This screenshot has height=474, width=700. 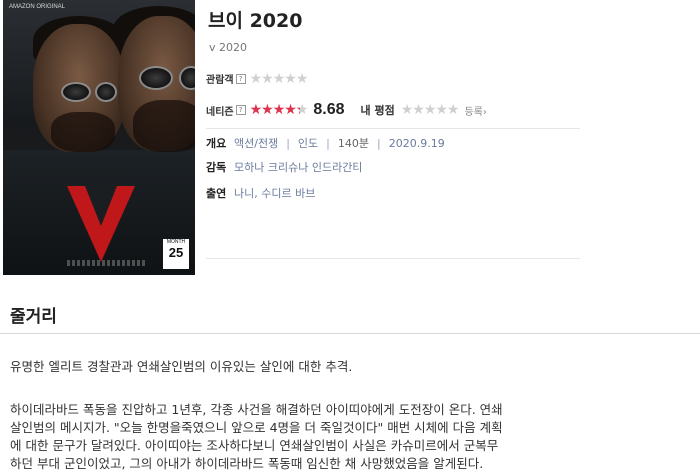 What do you see at coordinates (377, 110) in the screenshot?
I see `my-rating-label: 내 평점` at bounding box center [377, 110].